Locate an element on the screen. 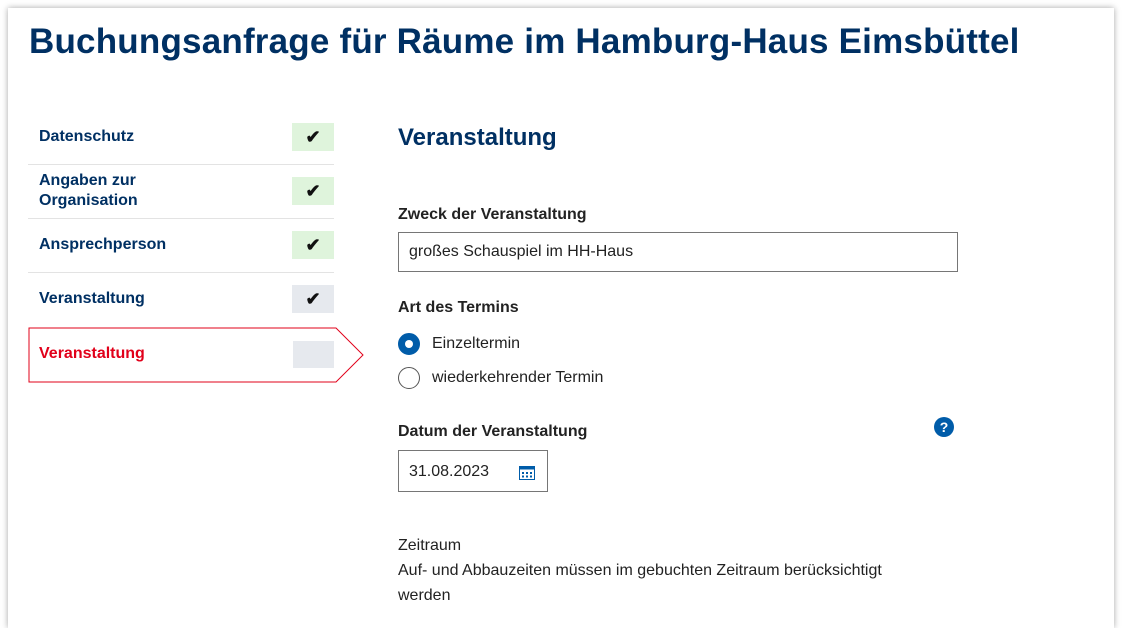  sidebar-item-label: Datenschutz is located at coordinates (87, 136).